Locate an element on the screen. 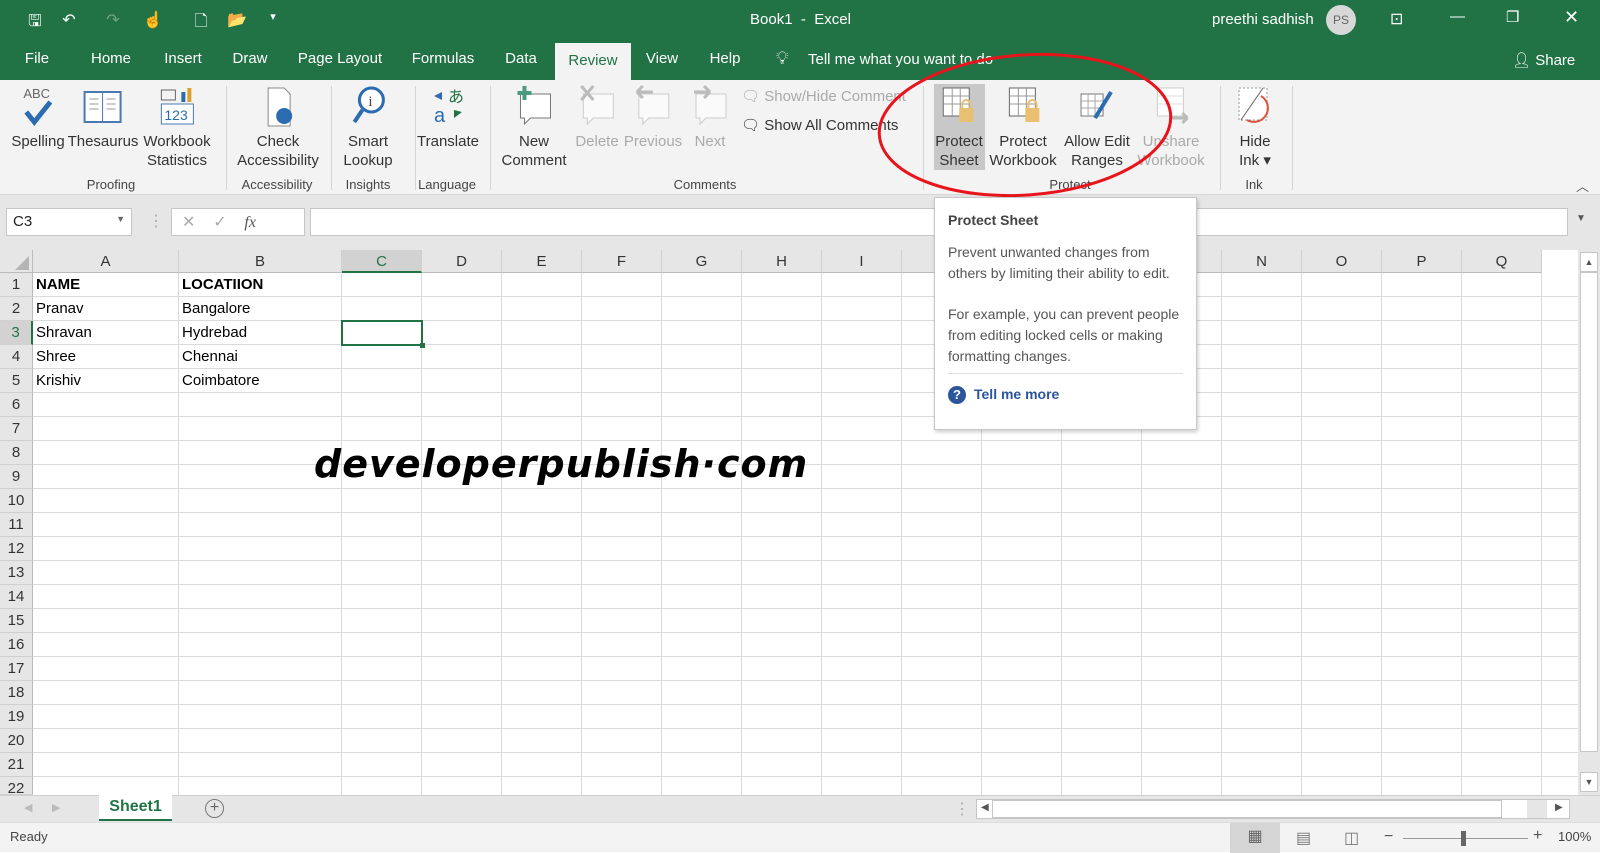 Image resolution: width=1600 pixels, height=853 pixels. column-header-F: F is located at coordinates (622, 261).